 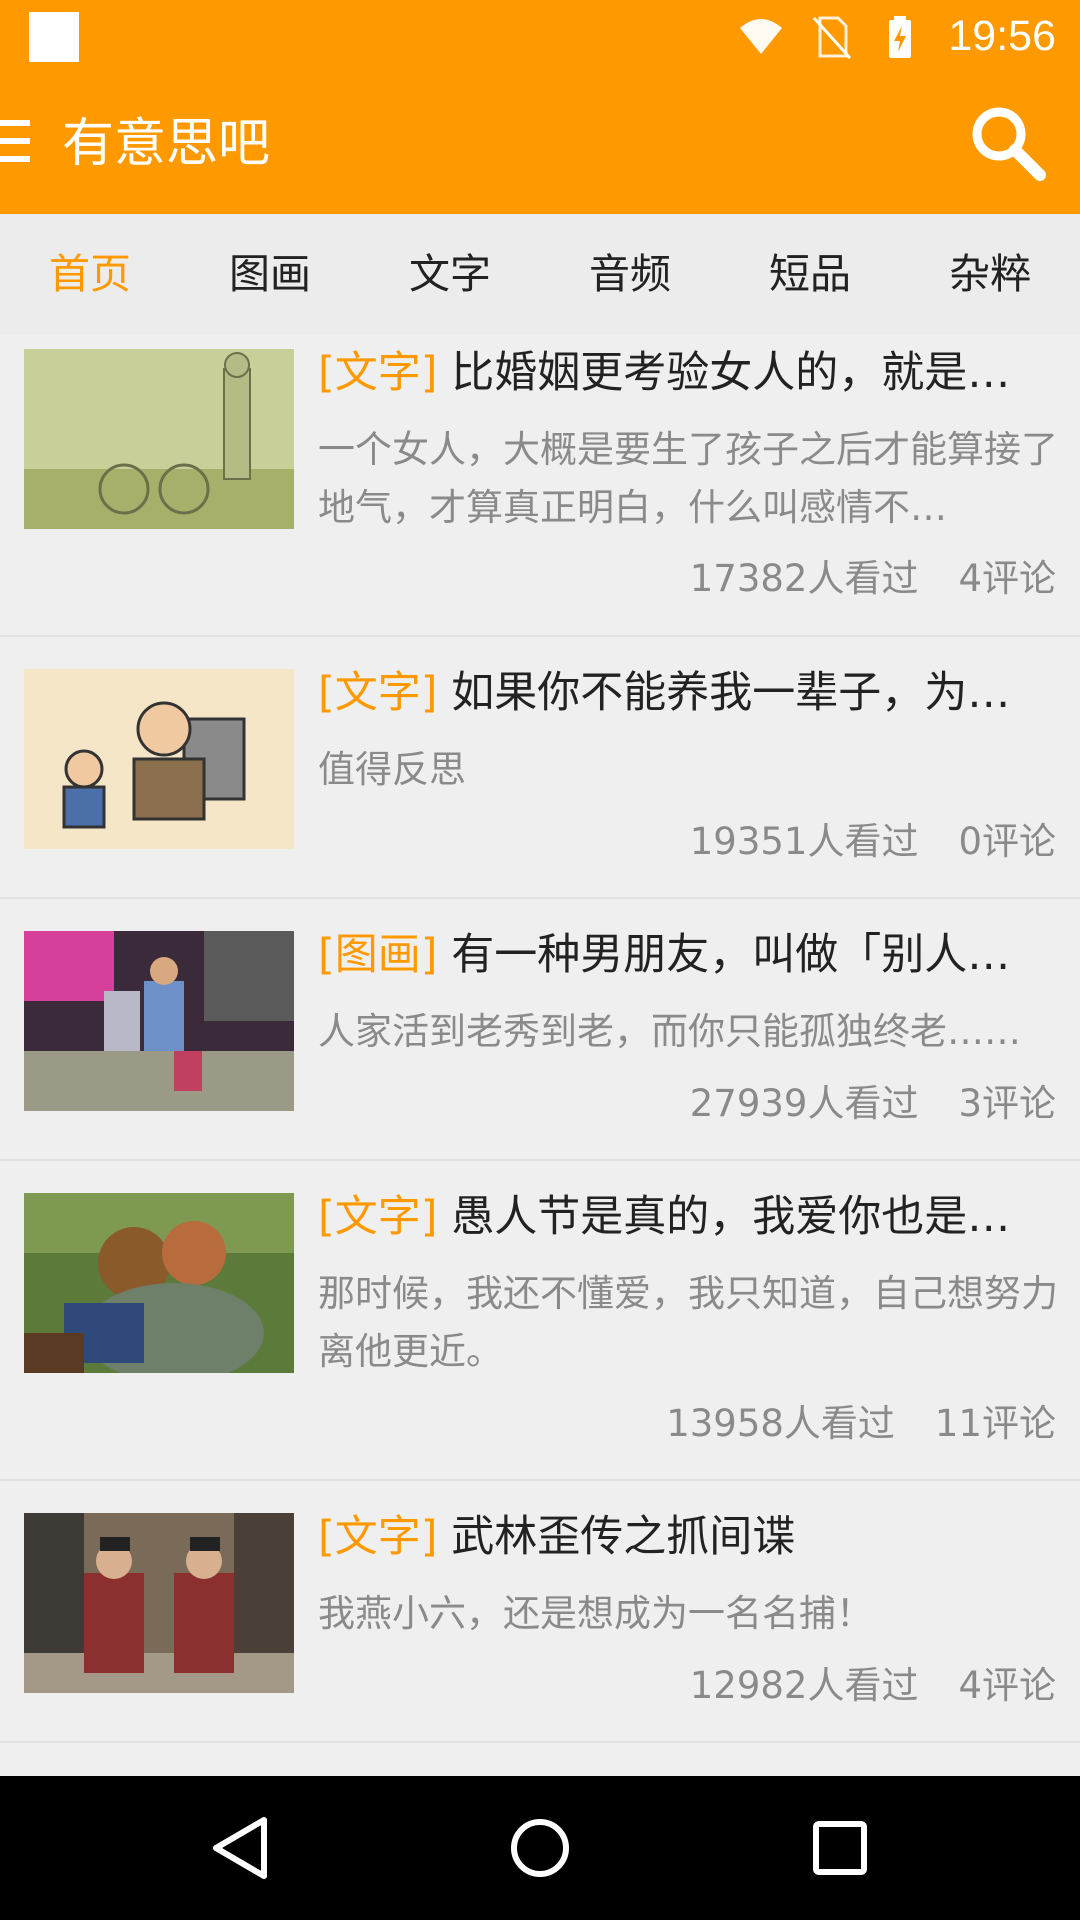 I want to click on article-meta: 13958人看过 11评论, so click(x=861, y=1420).